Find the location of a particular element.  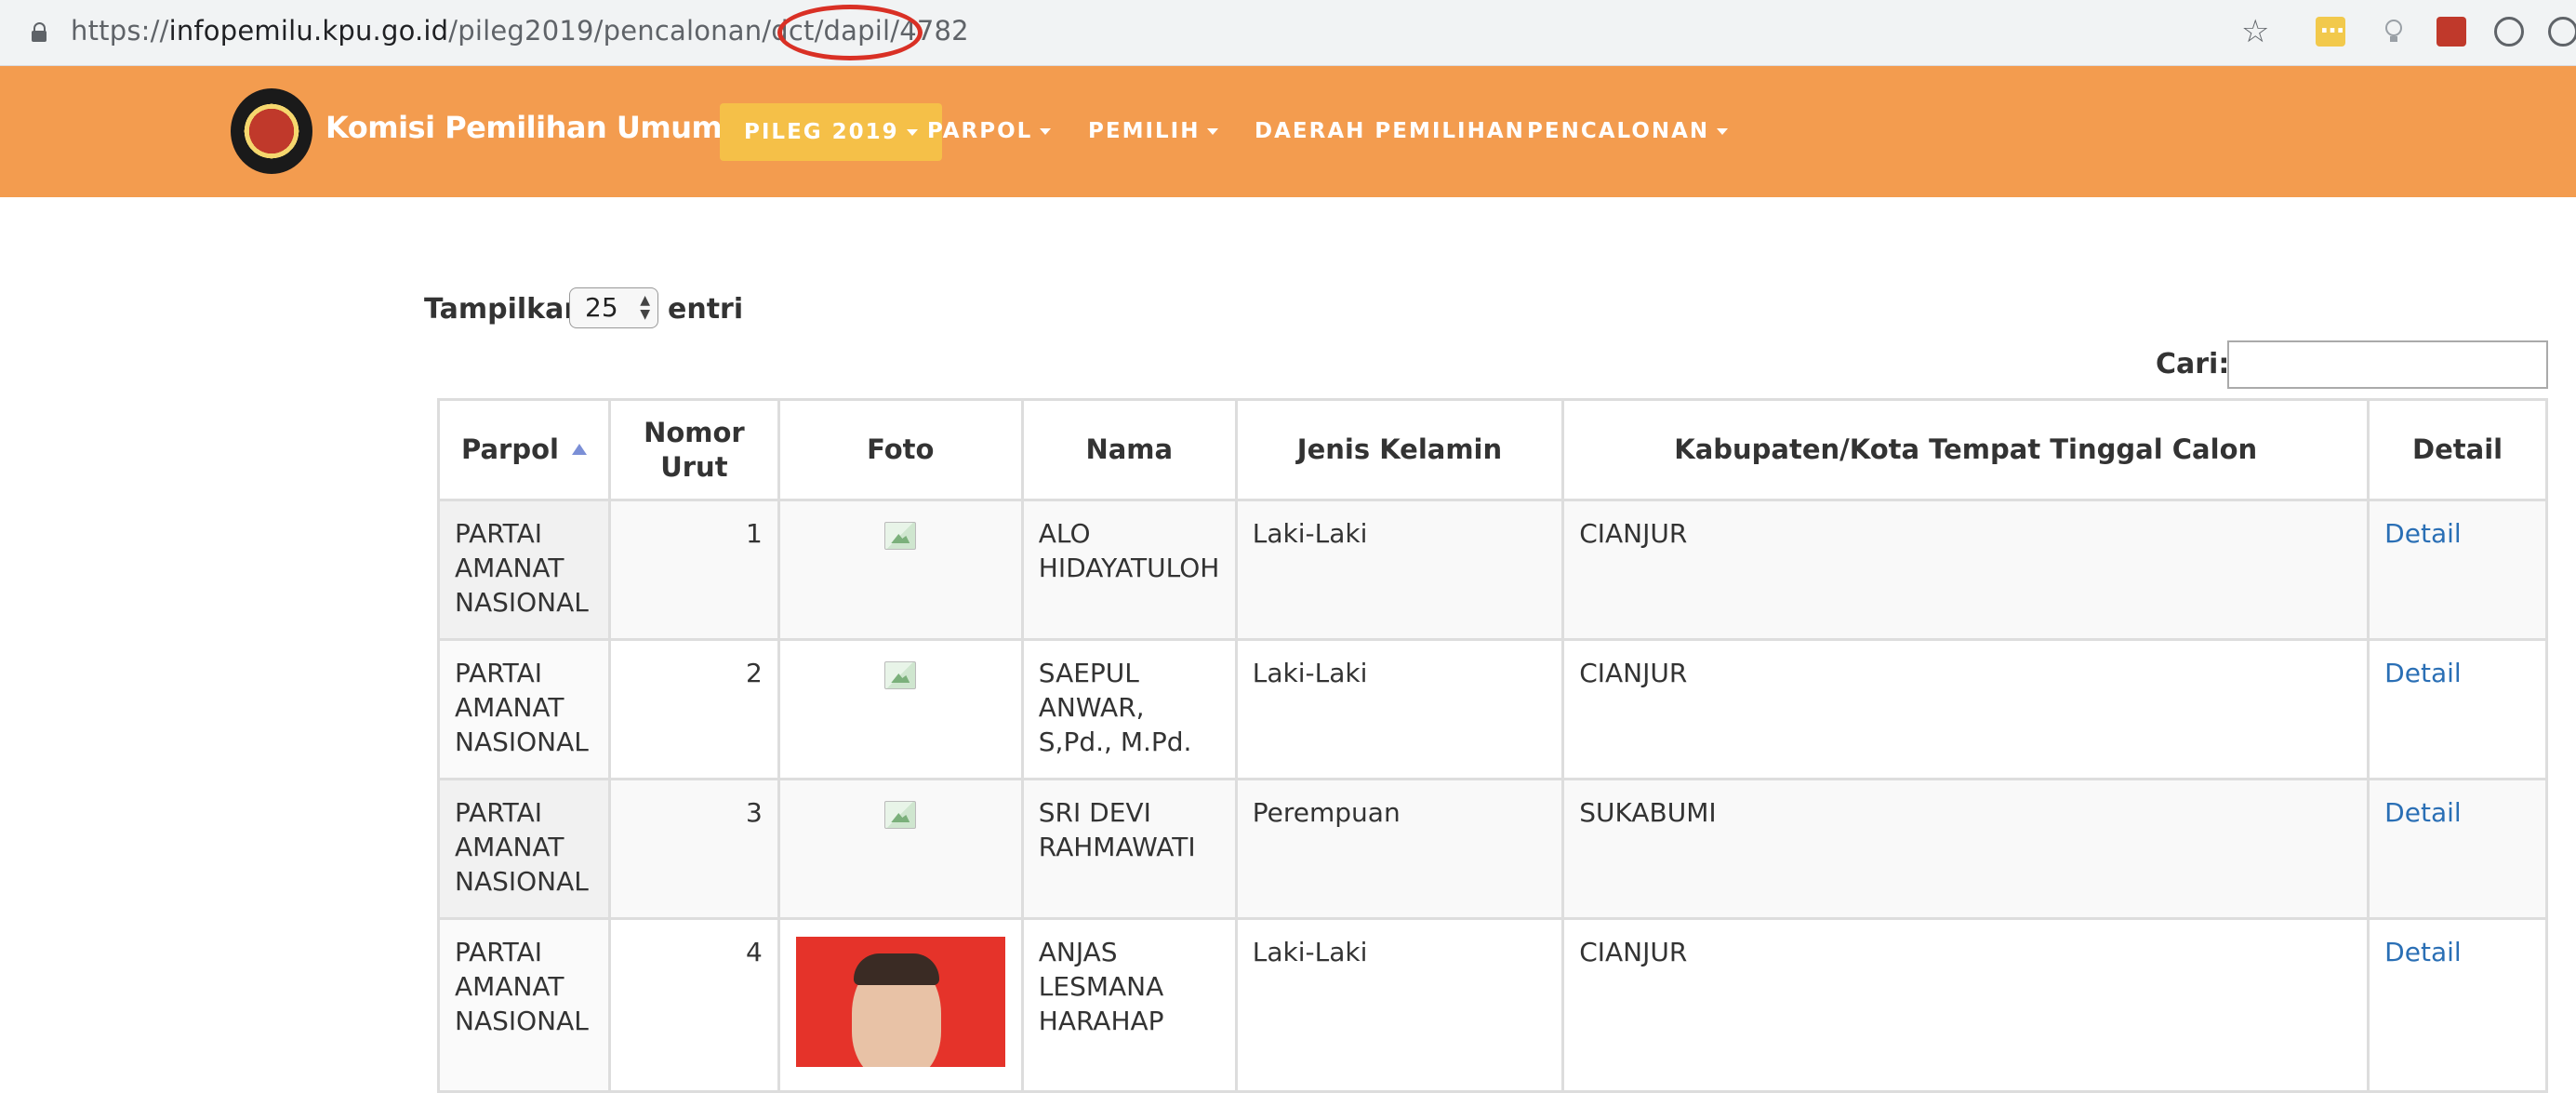

kpu-logo-icon is located at coordinates (271, 131).